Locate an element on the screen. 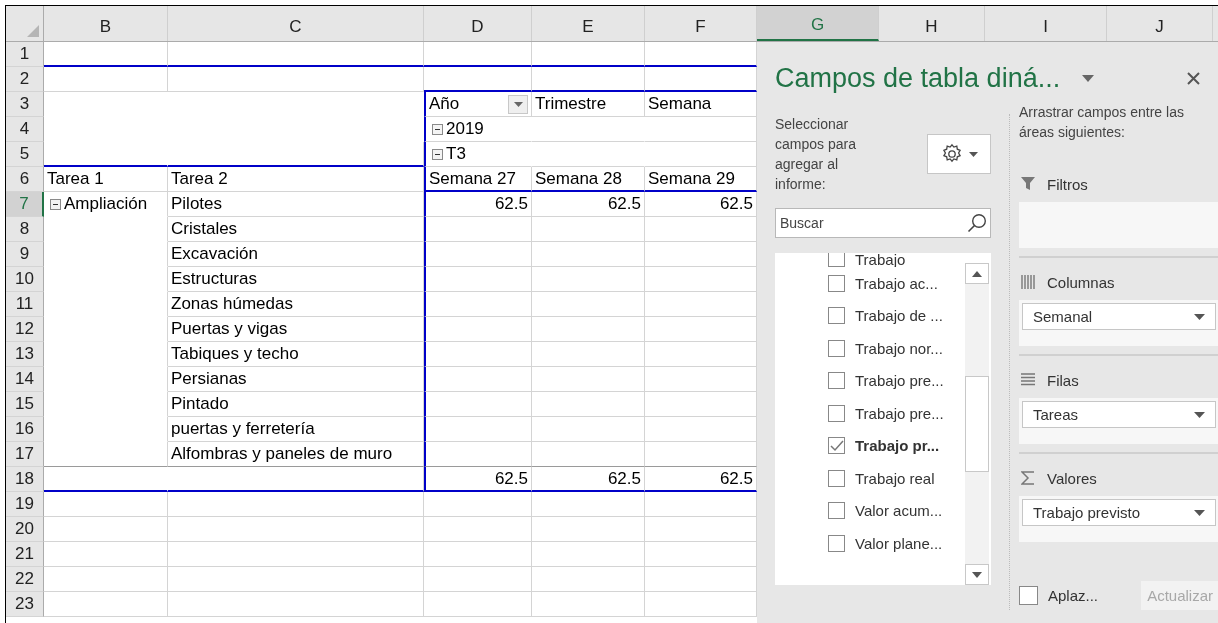  column-header: H is located at coordinates (932, 23).